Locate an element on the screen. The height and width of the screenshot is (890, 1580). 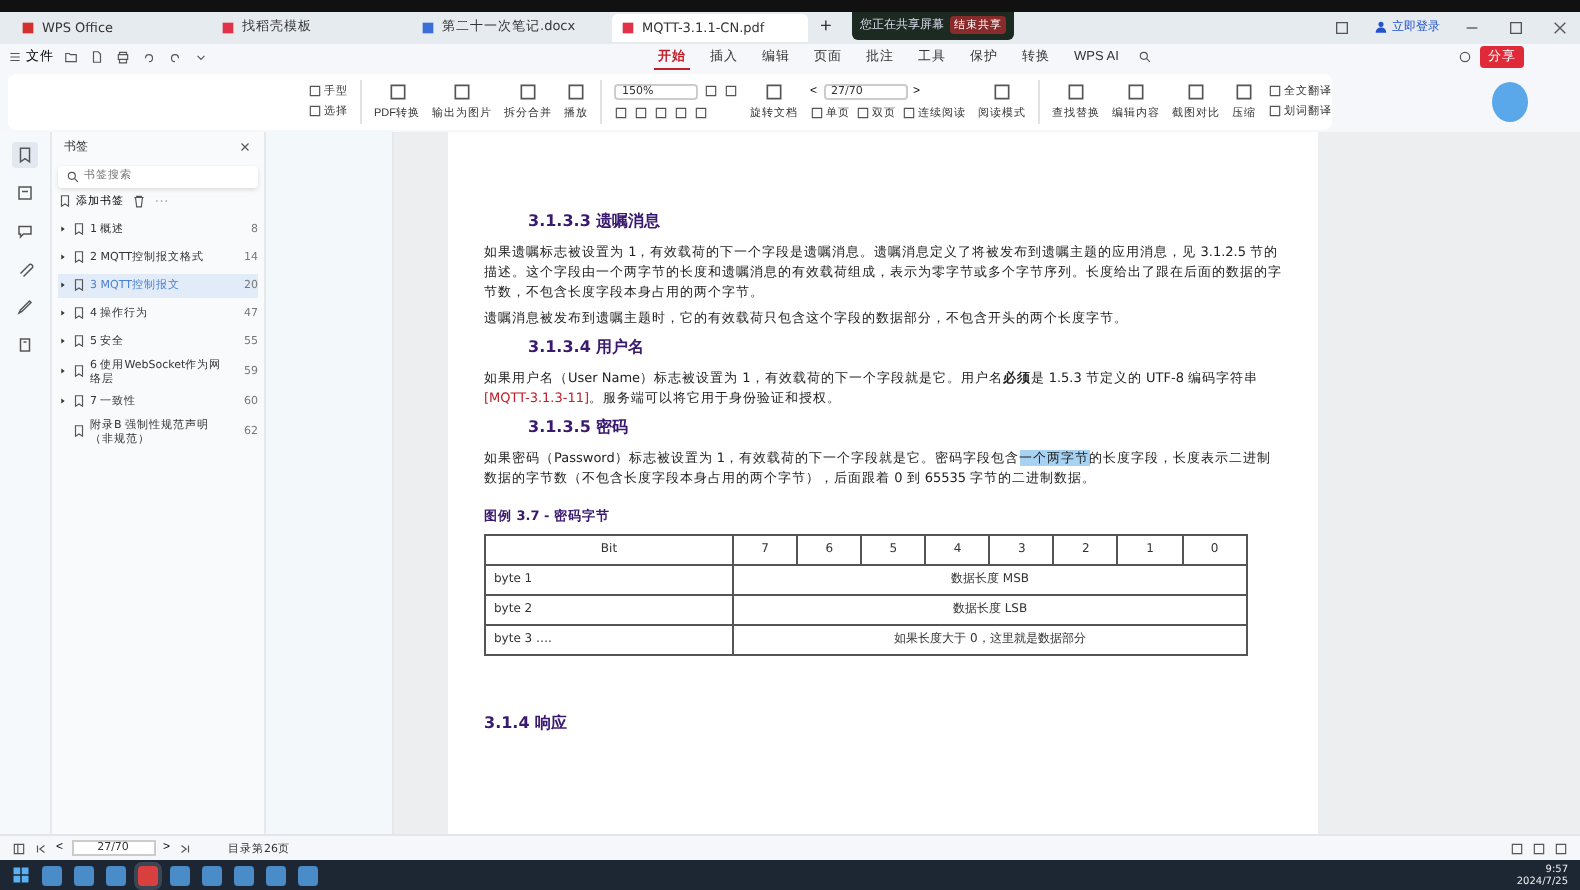
undo-icon is located at coordinates (149, 57).